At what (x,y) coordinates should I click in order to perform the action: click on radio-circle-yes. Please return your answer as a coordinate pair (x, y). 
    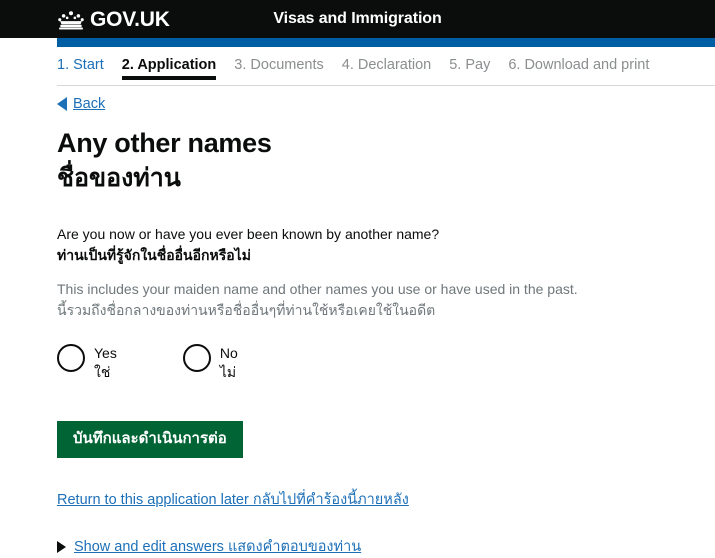
    Looking at the image, I should click on (71, 357).